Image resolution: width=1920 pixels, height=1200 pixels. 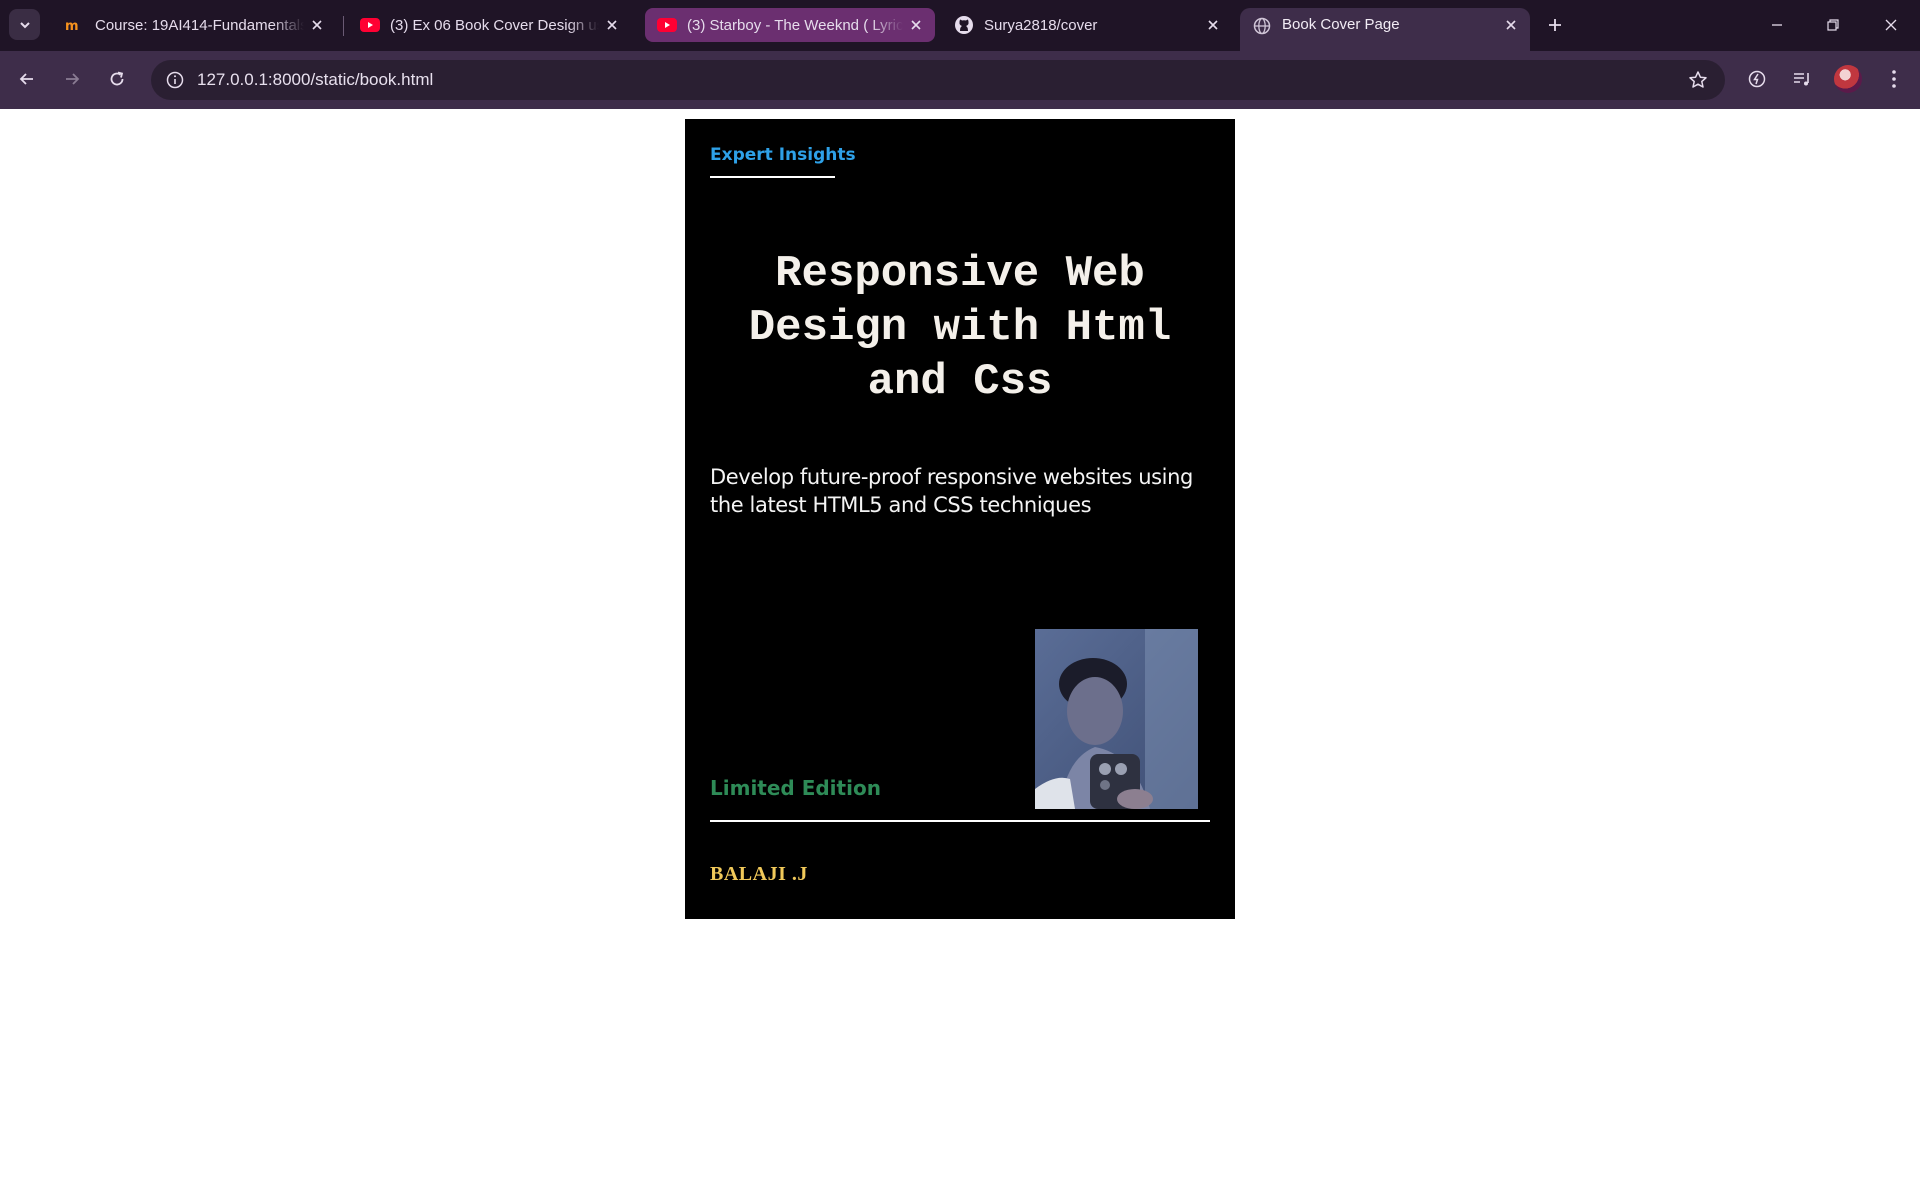 What do you see at coordinates (795, 788) in the screenshot?
I see `edition-label: Limited Edition` at bounding box center [795, 788].